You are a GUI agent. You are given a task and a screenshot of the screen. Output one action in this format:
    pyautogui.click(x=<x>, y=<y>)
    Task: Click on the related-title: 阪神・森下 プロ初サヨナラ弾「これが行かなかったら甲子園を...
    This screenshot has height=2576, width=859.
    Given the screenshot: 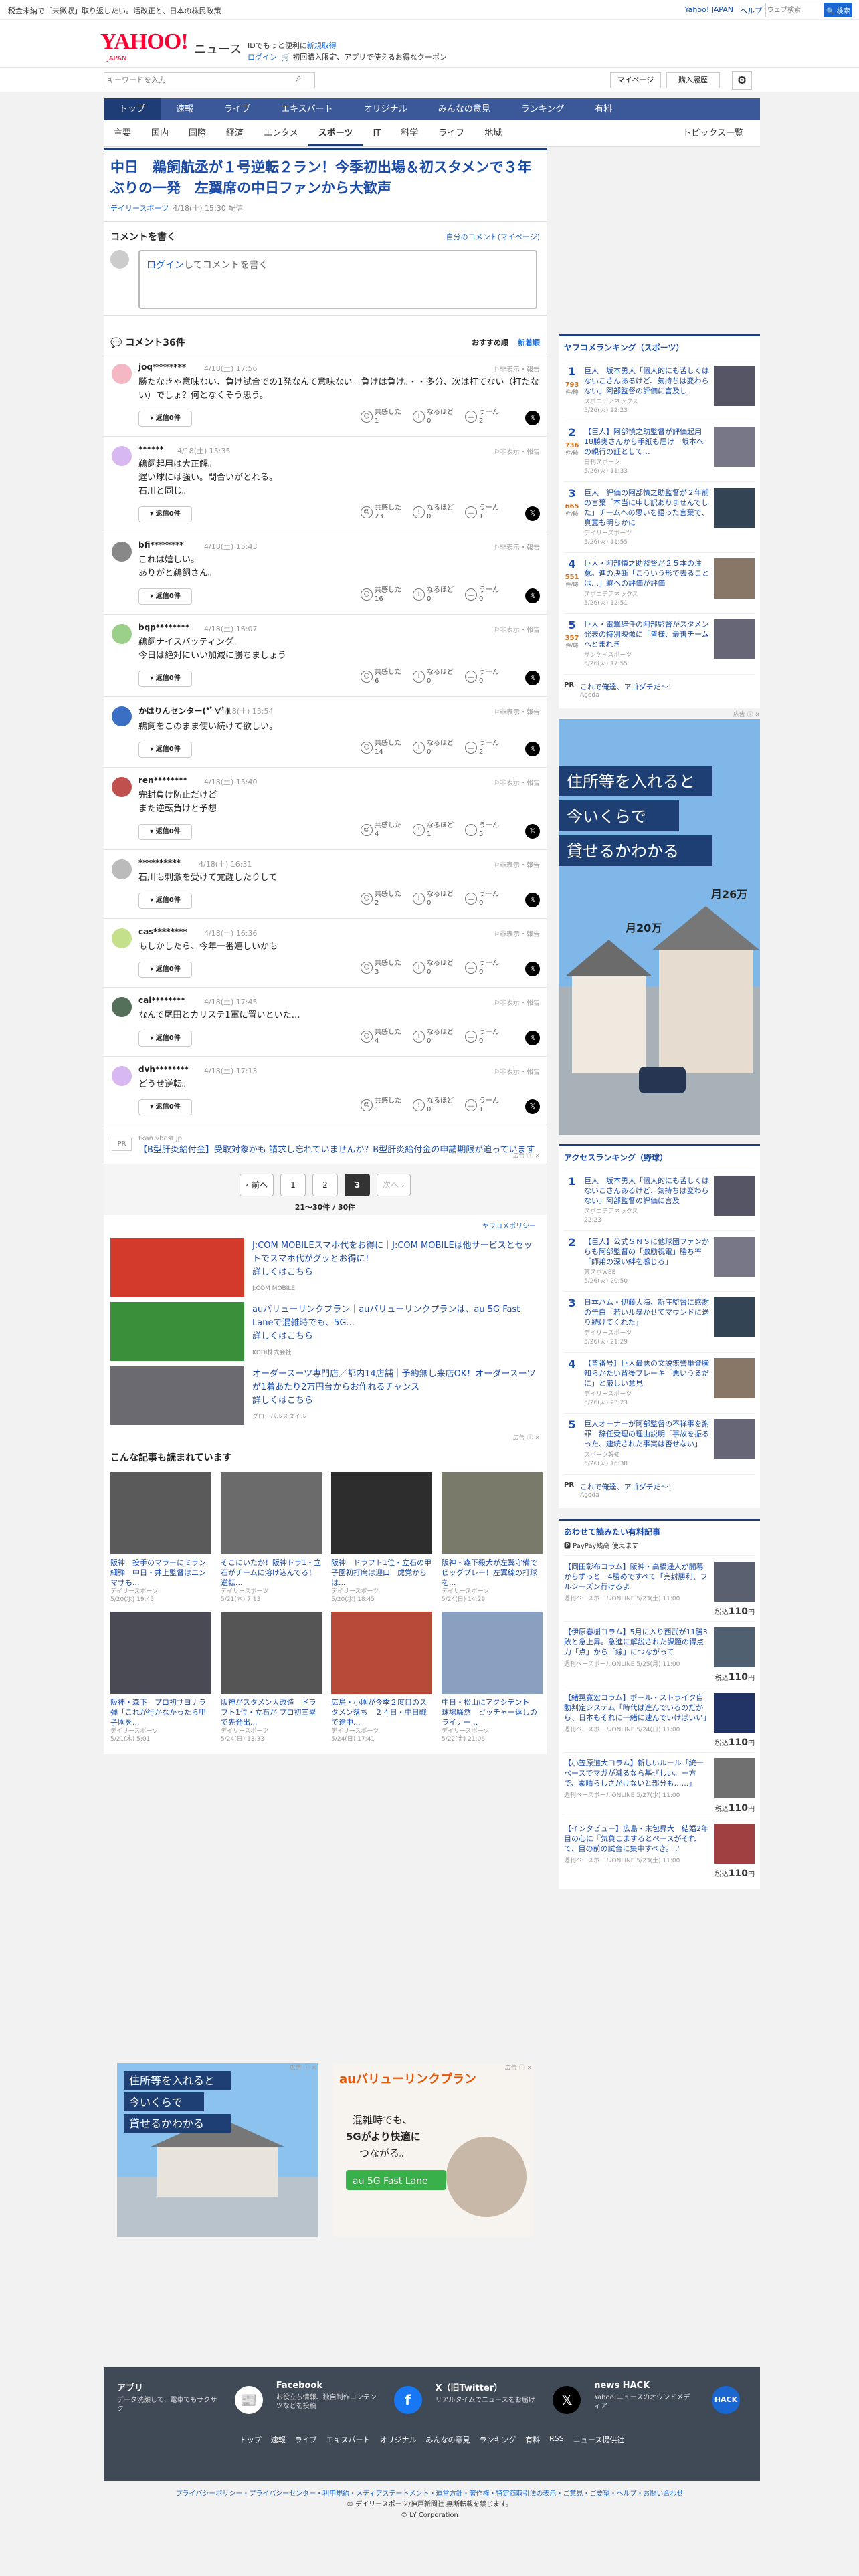 What is the action you would take?
    pyautogui.click(x=160, y=1712)
    